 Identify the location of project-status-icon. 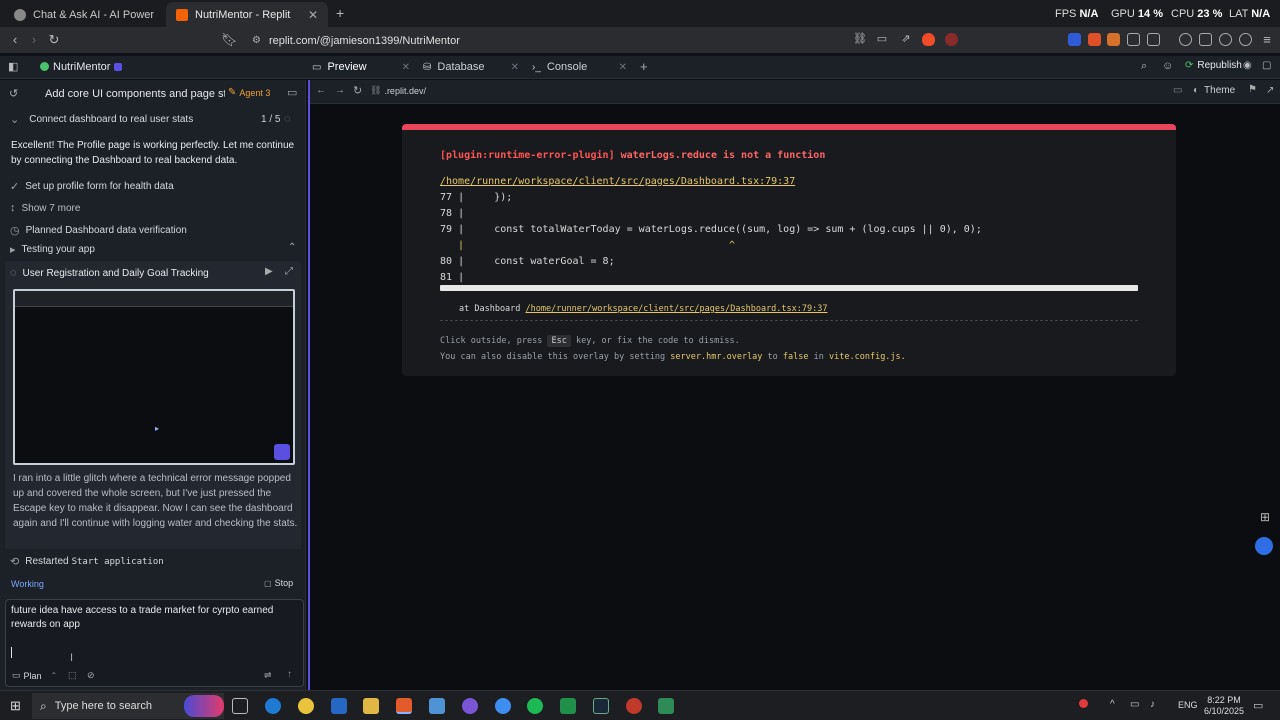
(118, 67).